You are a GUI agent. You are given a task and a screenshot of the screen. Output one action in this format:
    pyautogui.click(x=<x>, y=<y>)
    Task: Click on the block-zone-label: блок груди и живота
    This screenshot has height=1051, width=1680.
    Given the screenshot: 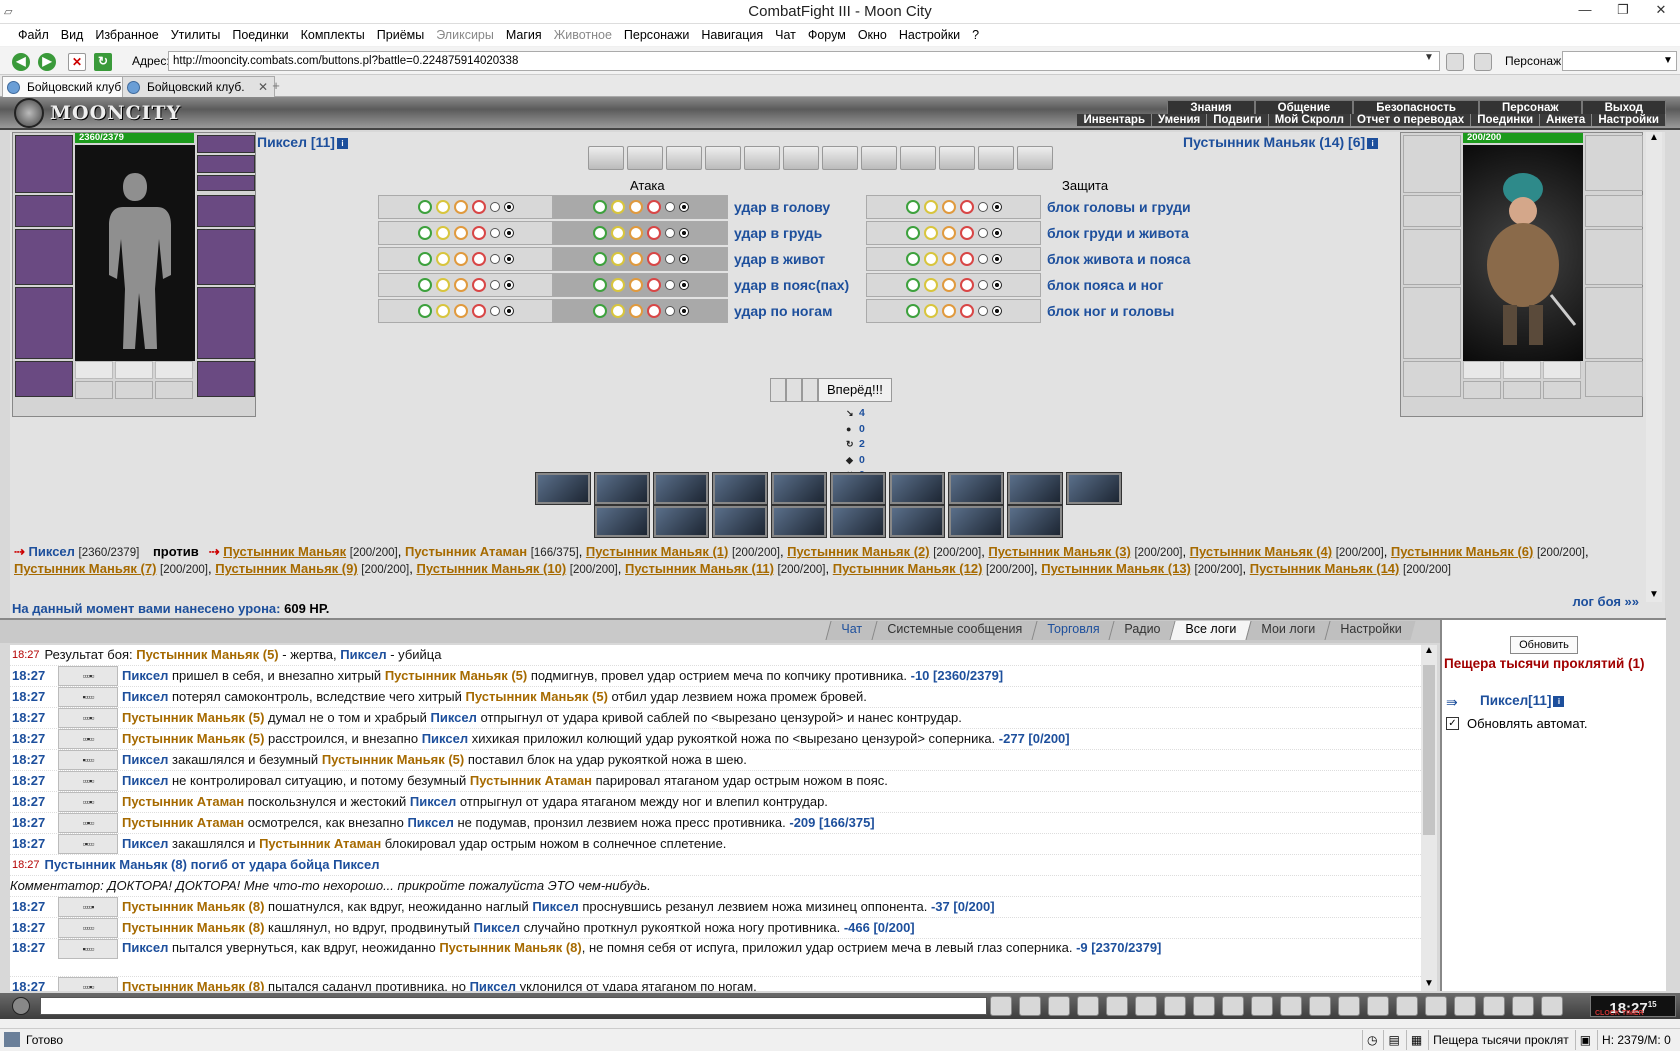 What is the action you would take?
    pyautogui.click(x=1118, y=233)
    